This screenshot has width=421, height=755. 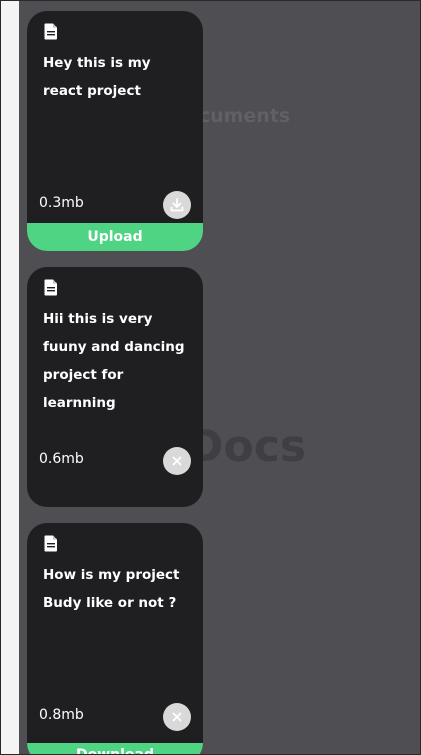 I want to click on download-button, so click(x=177, y=205).